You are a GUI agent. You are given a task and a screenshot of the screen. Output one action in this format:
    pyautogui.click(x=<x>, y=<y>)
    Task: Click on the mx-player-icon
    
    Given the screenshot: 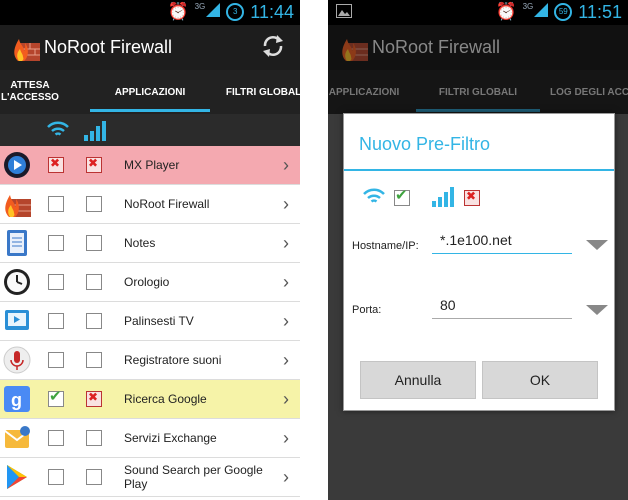 What is the action you would take?
    pyautogui.click(x=17, y=165)
    